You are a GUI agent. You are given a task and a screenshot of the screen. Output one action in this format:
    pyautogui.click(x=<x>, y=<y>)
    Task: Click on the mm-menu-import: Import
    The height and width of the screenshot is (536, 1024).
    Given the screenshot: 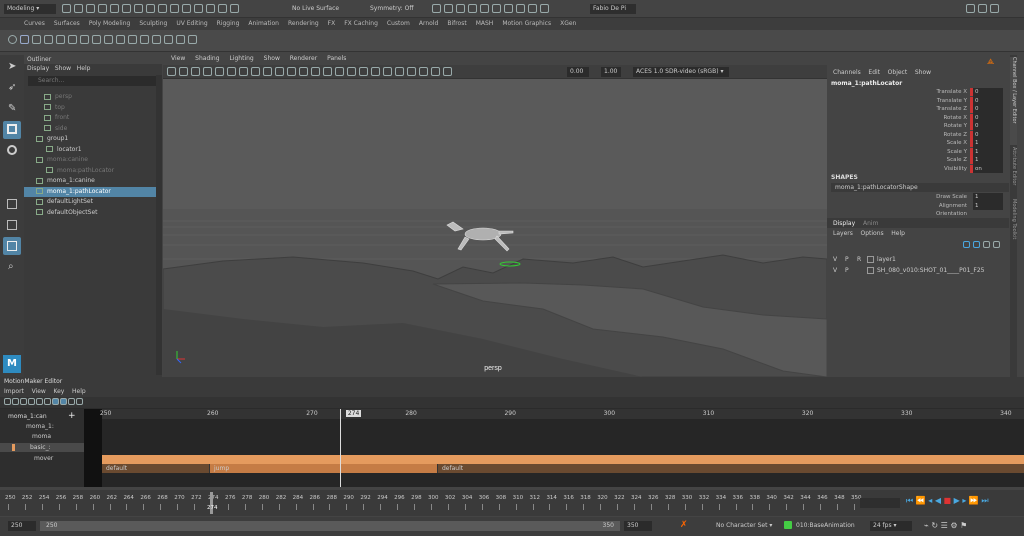 What is the action you would take?
    pyautogui.click(x=14, y=391)
    